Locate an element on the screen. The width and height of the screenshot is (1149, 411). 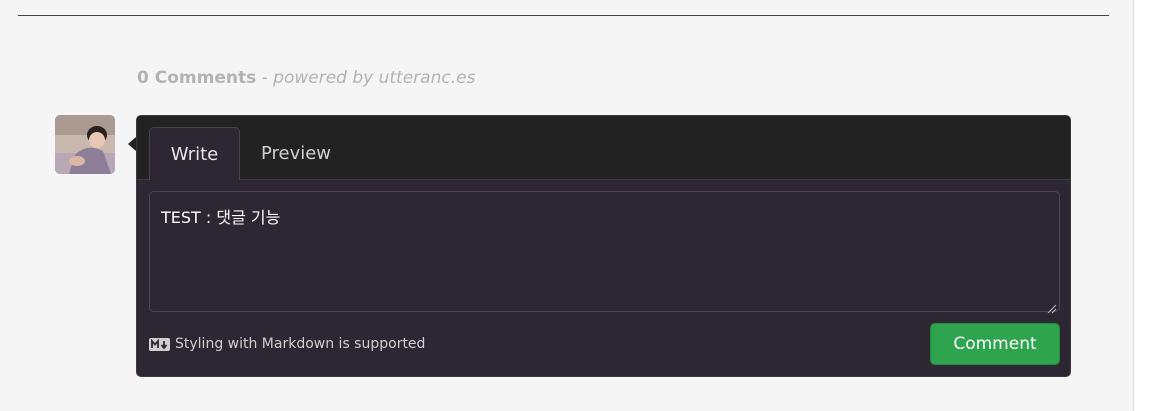
top-divider is located at coordinates (563, 15).